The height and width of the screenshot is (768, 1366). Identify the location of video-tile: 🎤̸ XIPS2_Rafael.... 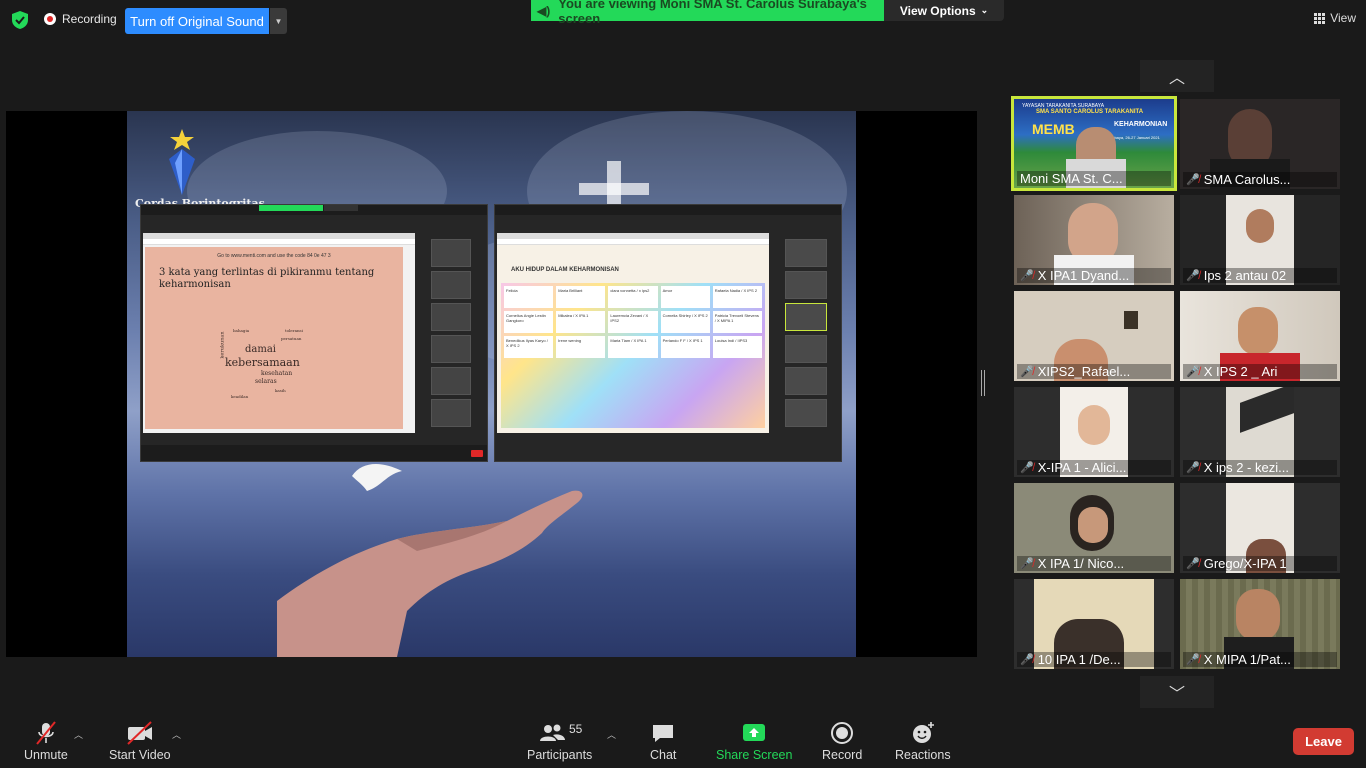
(1094, 336).